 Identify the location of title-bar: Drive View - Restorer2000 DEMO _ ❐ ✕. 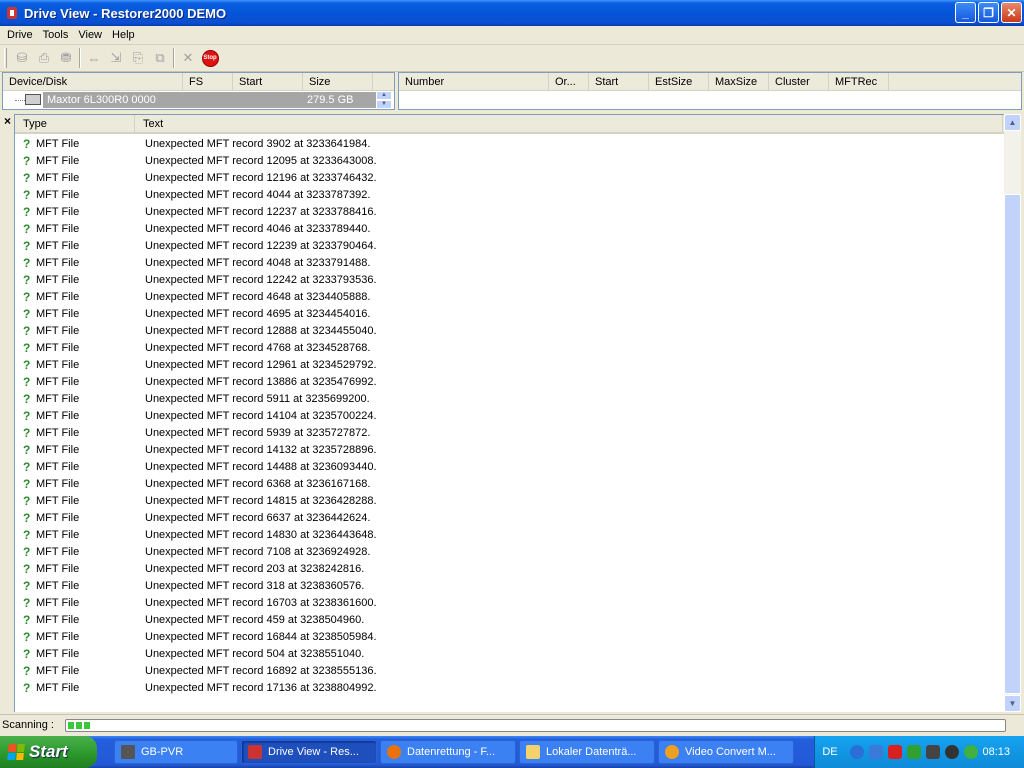
(512, 13).